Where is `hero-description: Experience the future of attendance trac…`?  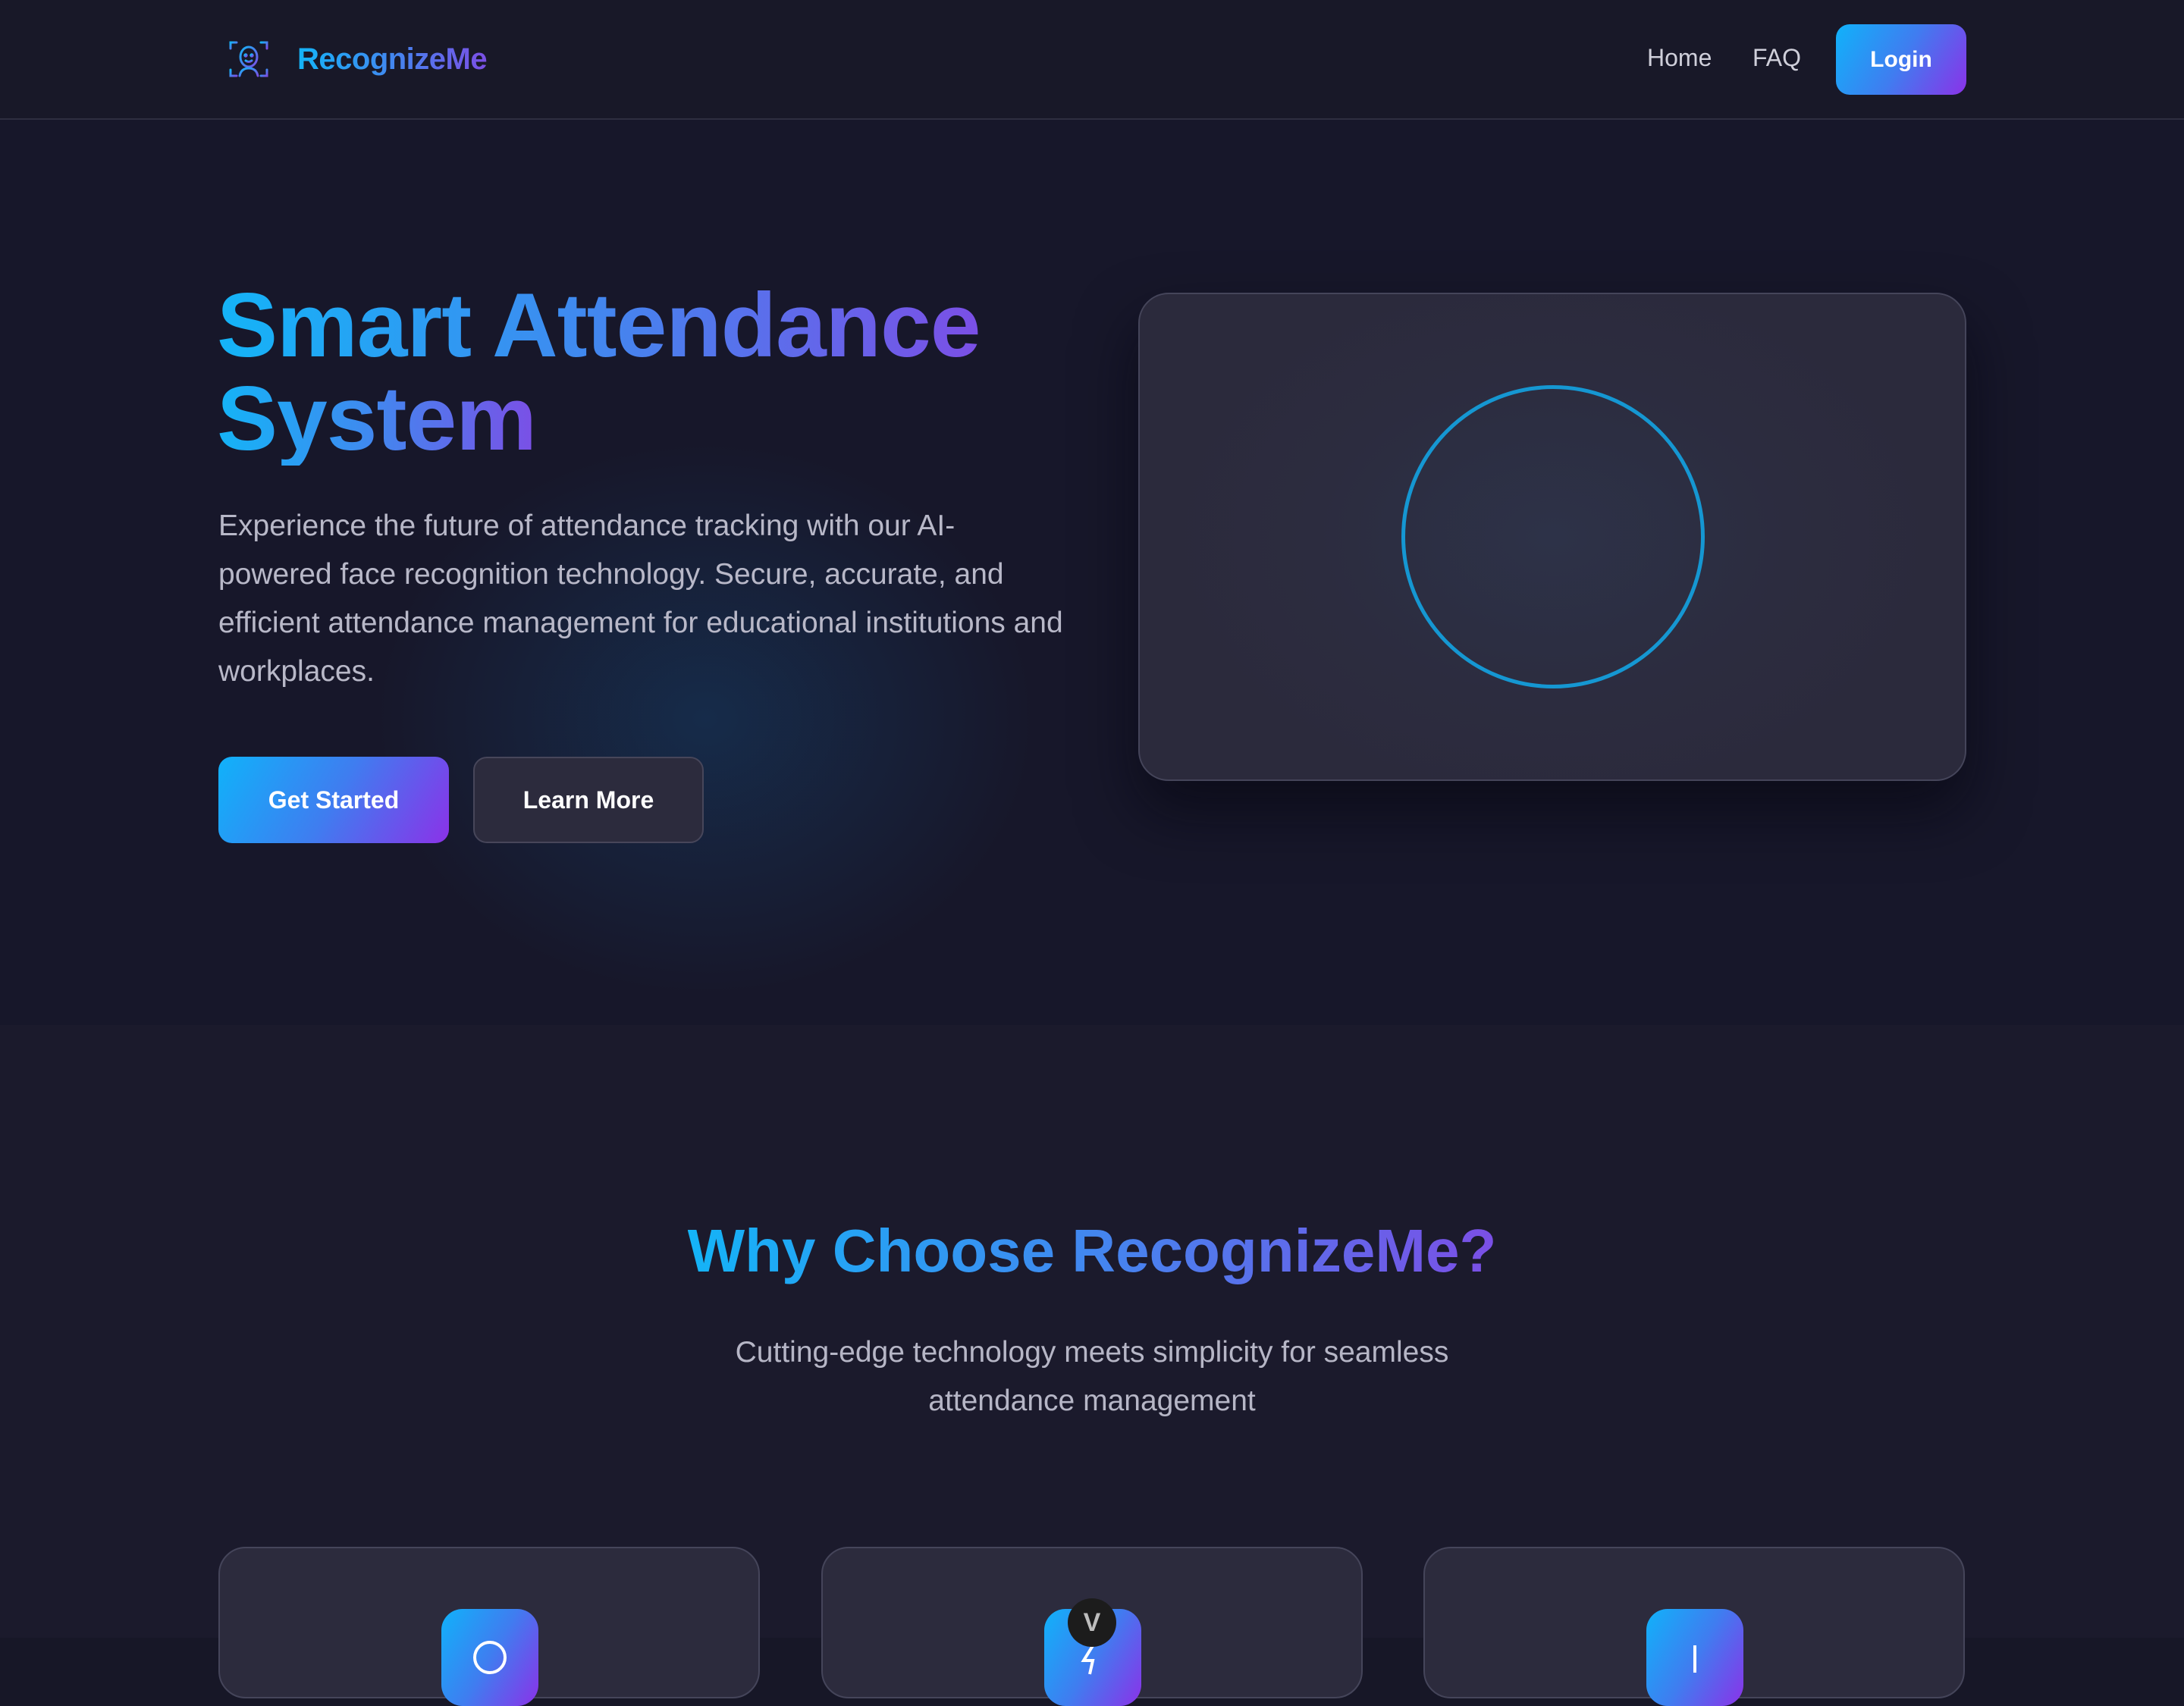
hero-description: Experience the future of attendance trac… is located at coordinates (640, 599).